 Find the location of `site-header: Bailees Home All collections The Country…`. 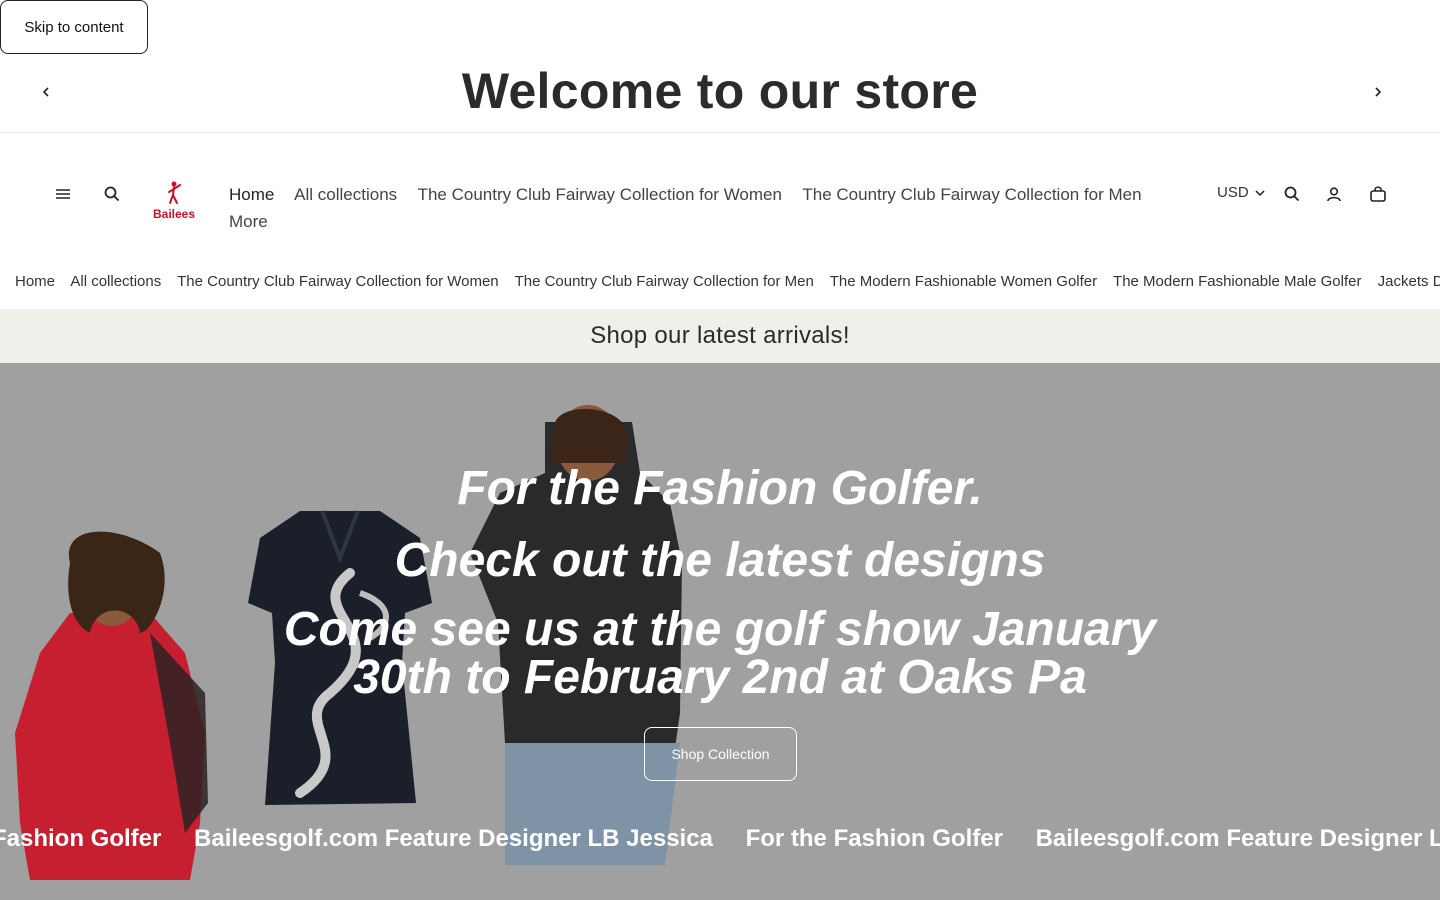

site-header: Bailees Home All collections The Country… is located at coordinates (720, 197).